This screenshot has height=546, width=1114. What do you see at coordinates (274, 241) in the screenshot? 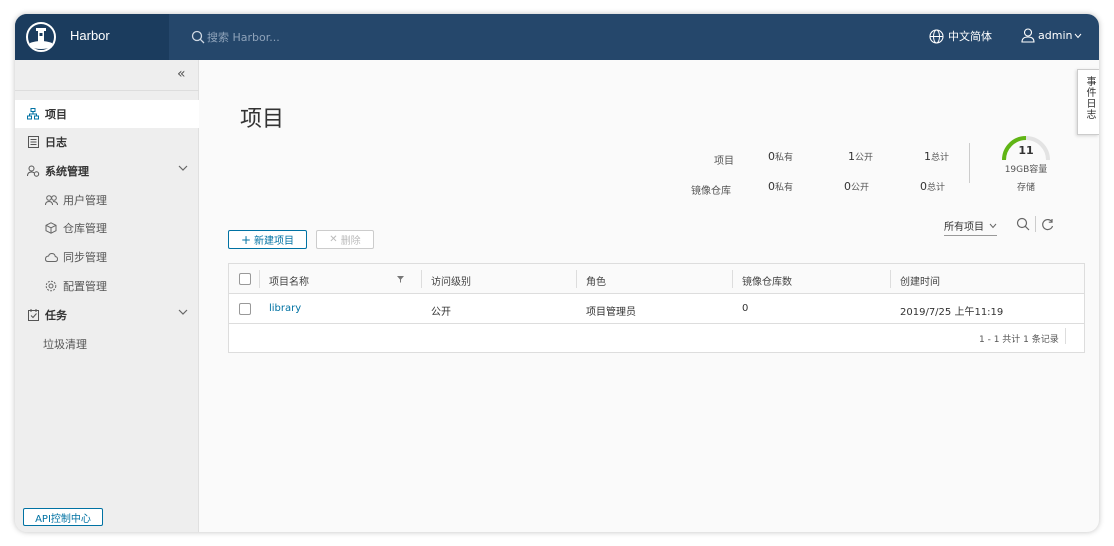
I see `button-label: 新建项目` at bounding box center [274, 241].